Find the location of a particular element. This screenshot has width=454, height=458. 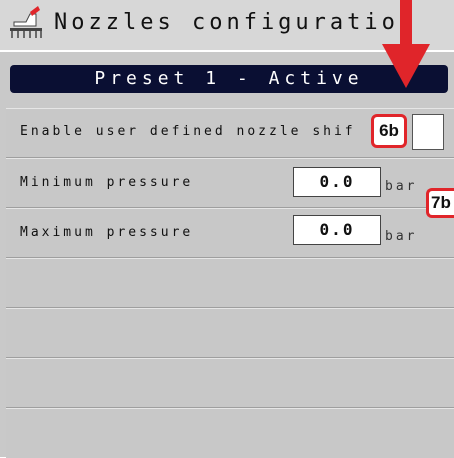

page-title: Nozzles configuration is located at coordinates (235, 22).